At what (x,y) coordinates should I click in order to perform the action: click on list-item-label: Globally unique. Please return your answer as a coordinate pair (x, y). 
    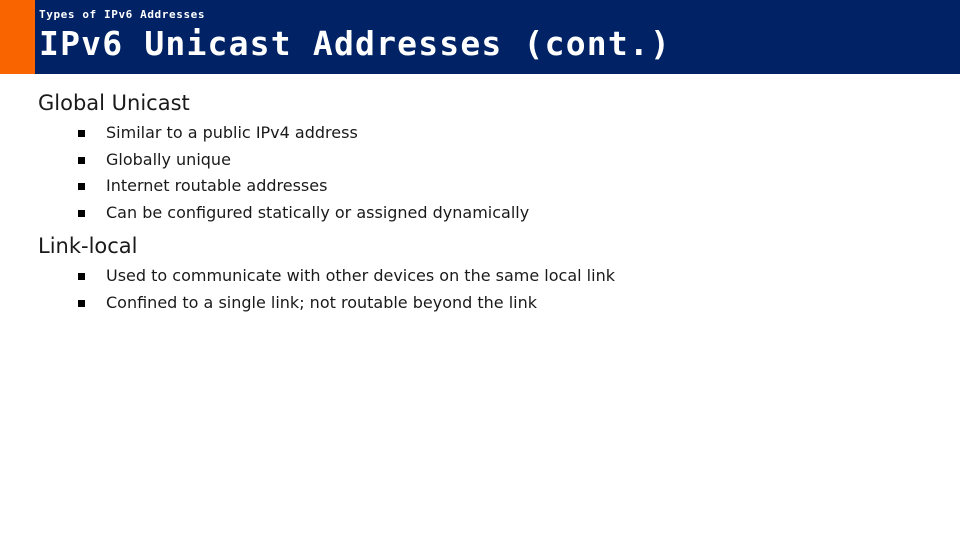
    Looking at the image, I should click on (168, 159).